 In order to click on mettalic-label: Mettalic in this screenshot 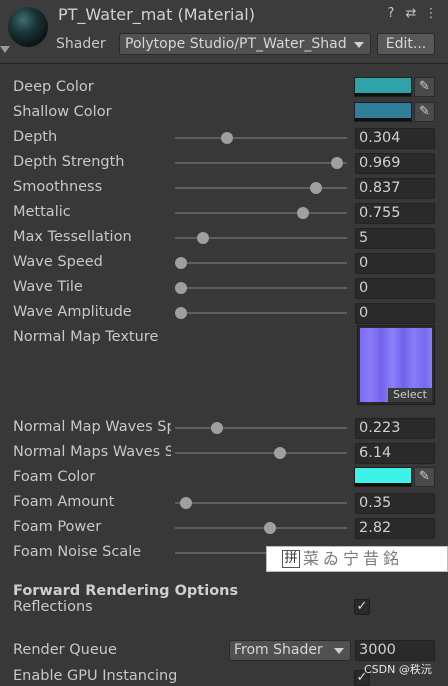, I will do `click(42, 212)`.